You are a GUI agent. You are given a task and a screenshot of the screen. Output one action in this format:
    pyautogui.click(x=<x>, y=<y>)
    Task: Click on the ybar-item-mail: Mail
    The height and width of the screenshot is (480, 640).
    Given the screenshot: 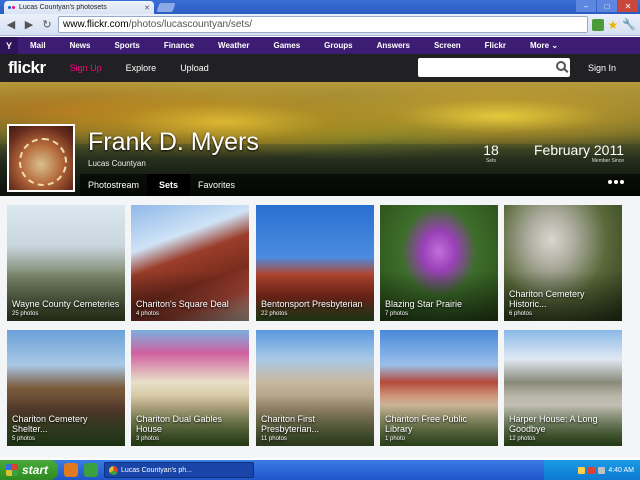 What is the action you would take?
    pyautogui.click(x=38, y=45)
    